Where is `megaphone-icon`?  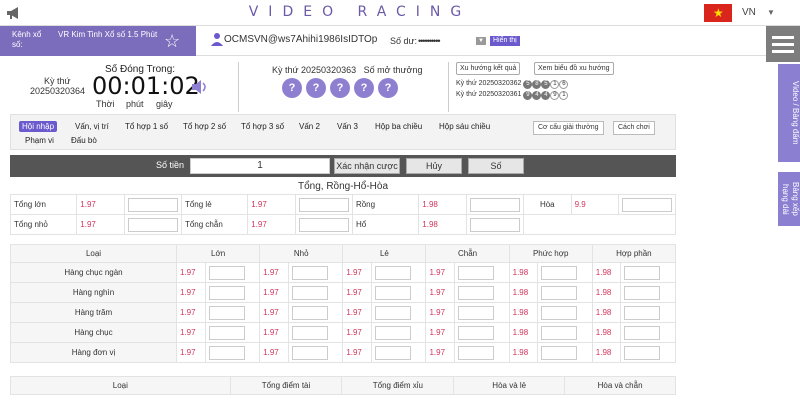 megaphone-icon is located at coordinates (14, 13).